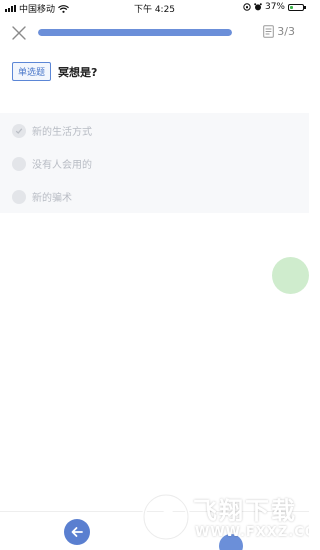  What do you see at coordinates (252, 532) in the screenshot?
I see `watermark-url: WWW.FXXZ.COM` at bounding box center [252, 532].